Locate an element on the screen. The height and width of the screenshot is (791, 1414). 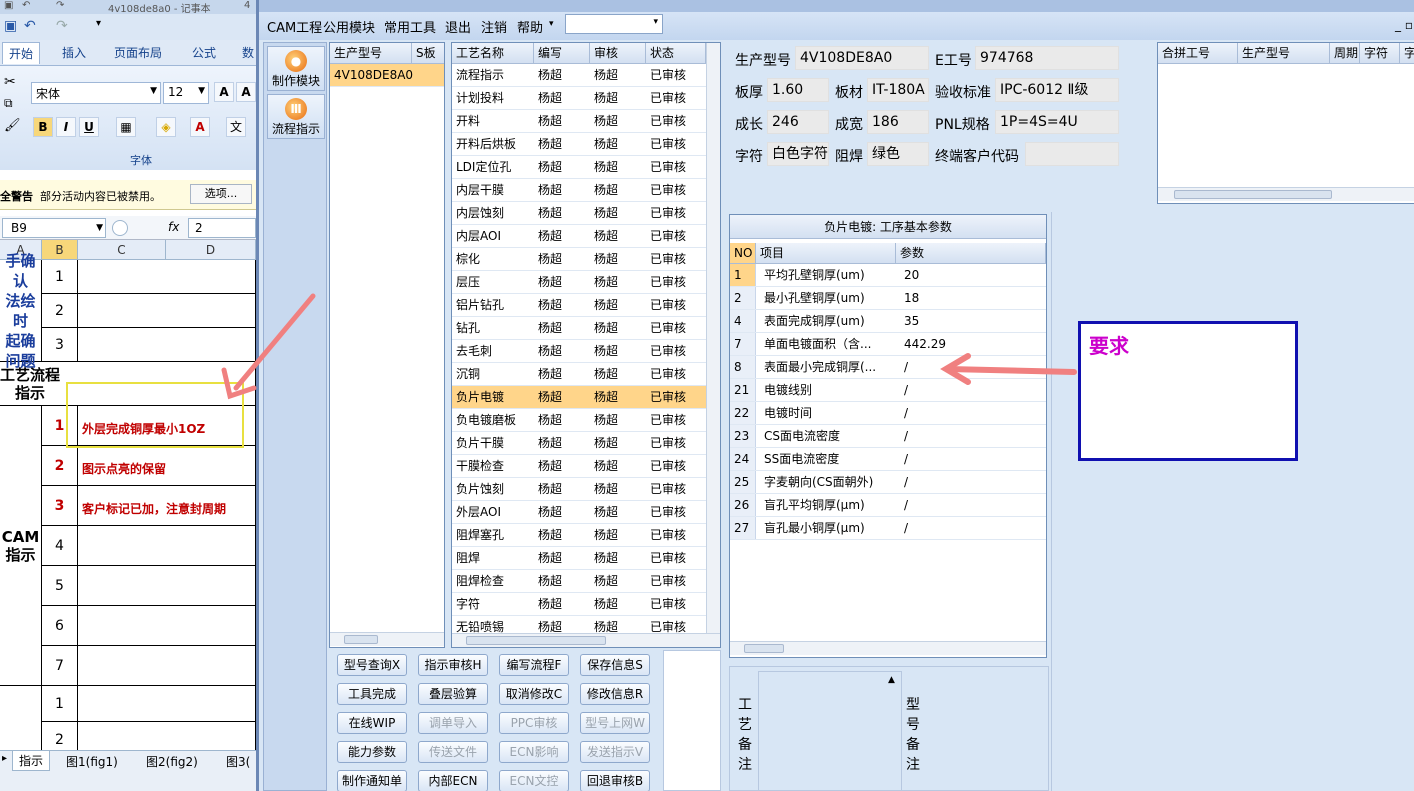
col-header-char: 字符 is located at coordinates (1380, 53).